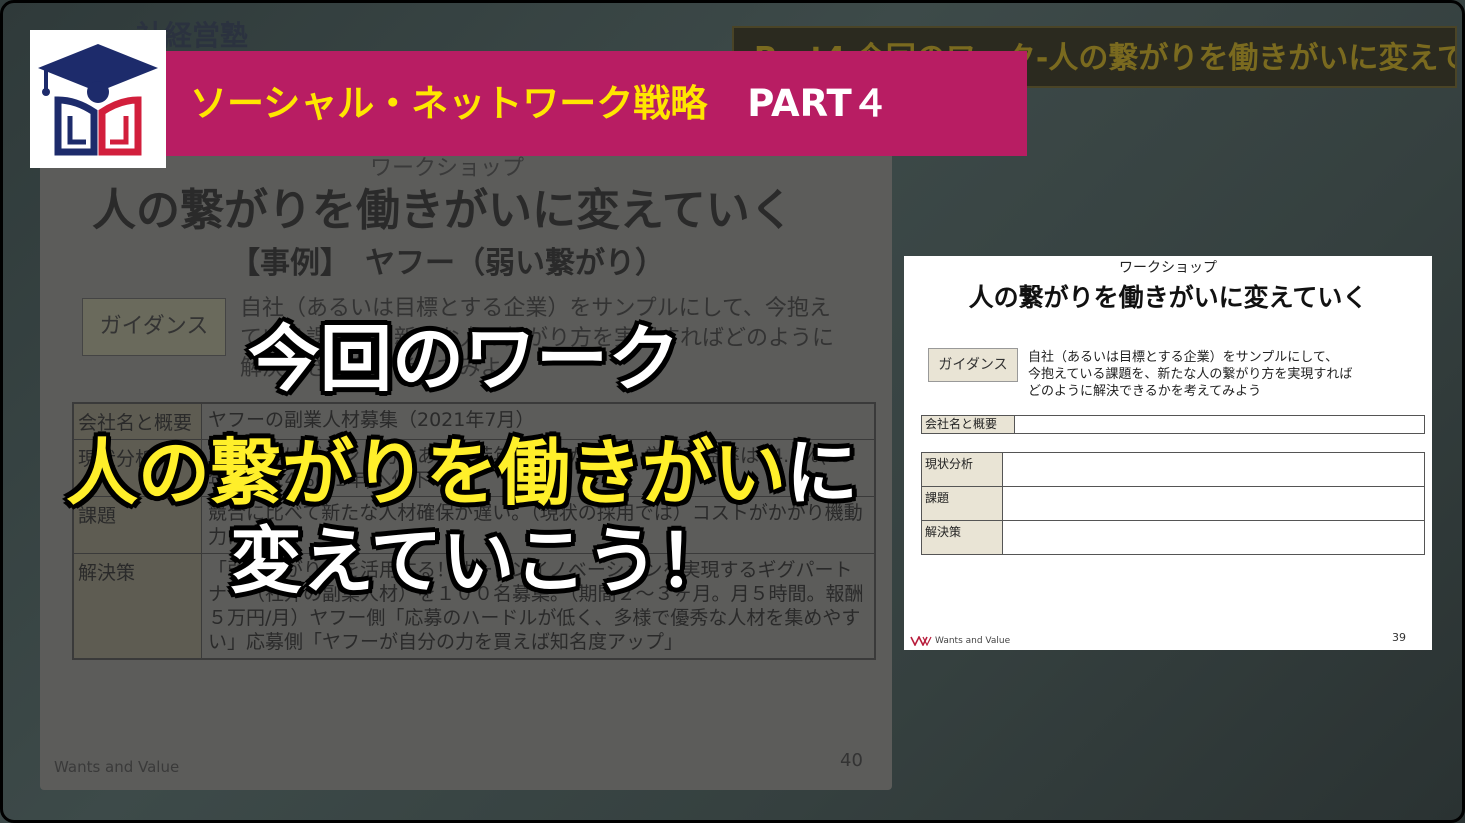  I want to click on right-slide-subtitle: ワークショップ, so click(1168, 268).